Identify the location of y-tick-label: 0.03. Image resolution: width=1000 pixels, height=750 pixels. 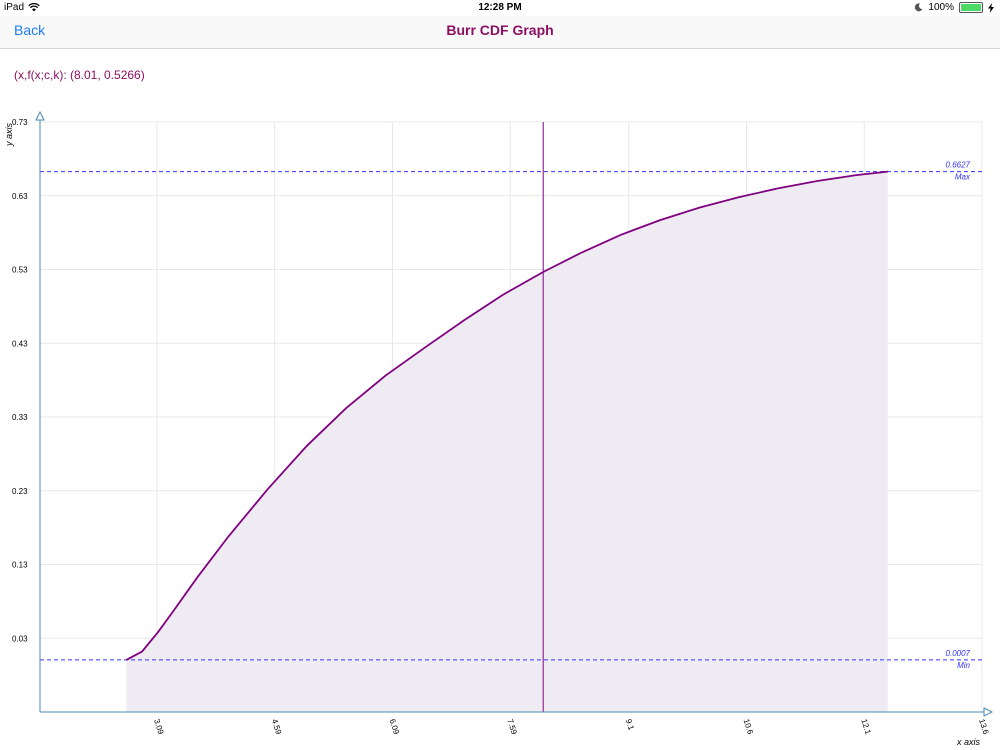
(20, 638).